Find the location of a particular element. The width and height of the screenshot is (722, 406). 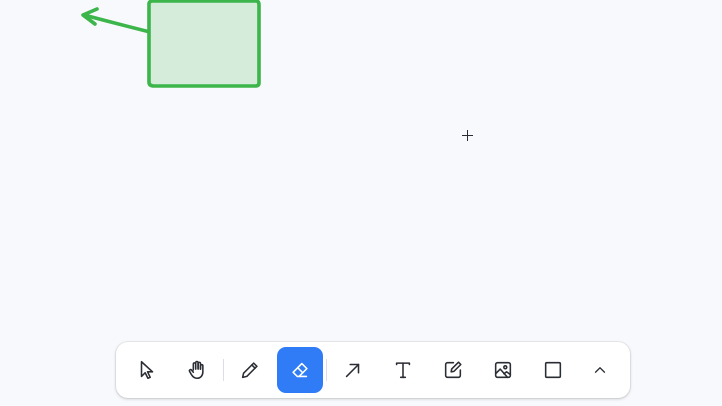

rectangle-shape is located at coordinates (204, 44).